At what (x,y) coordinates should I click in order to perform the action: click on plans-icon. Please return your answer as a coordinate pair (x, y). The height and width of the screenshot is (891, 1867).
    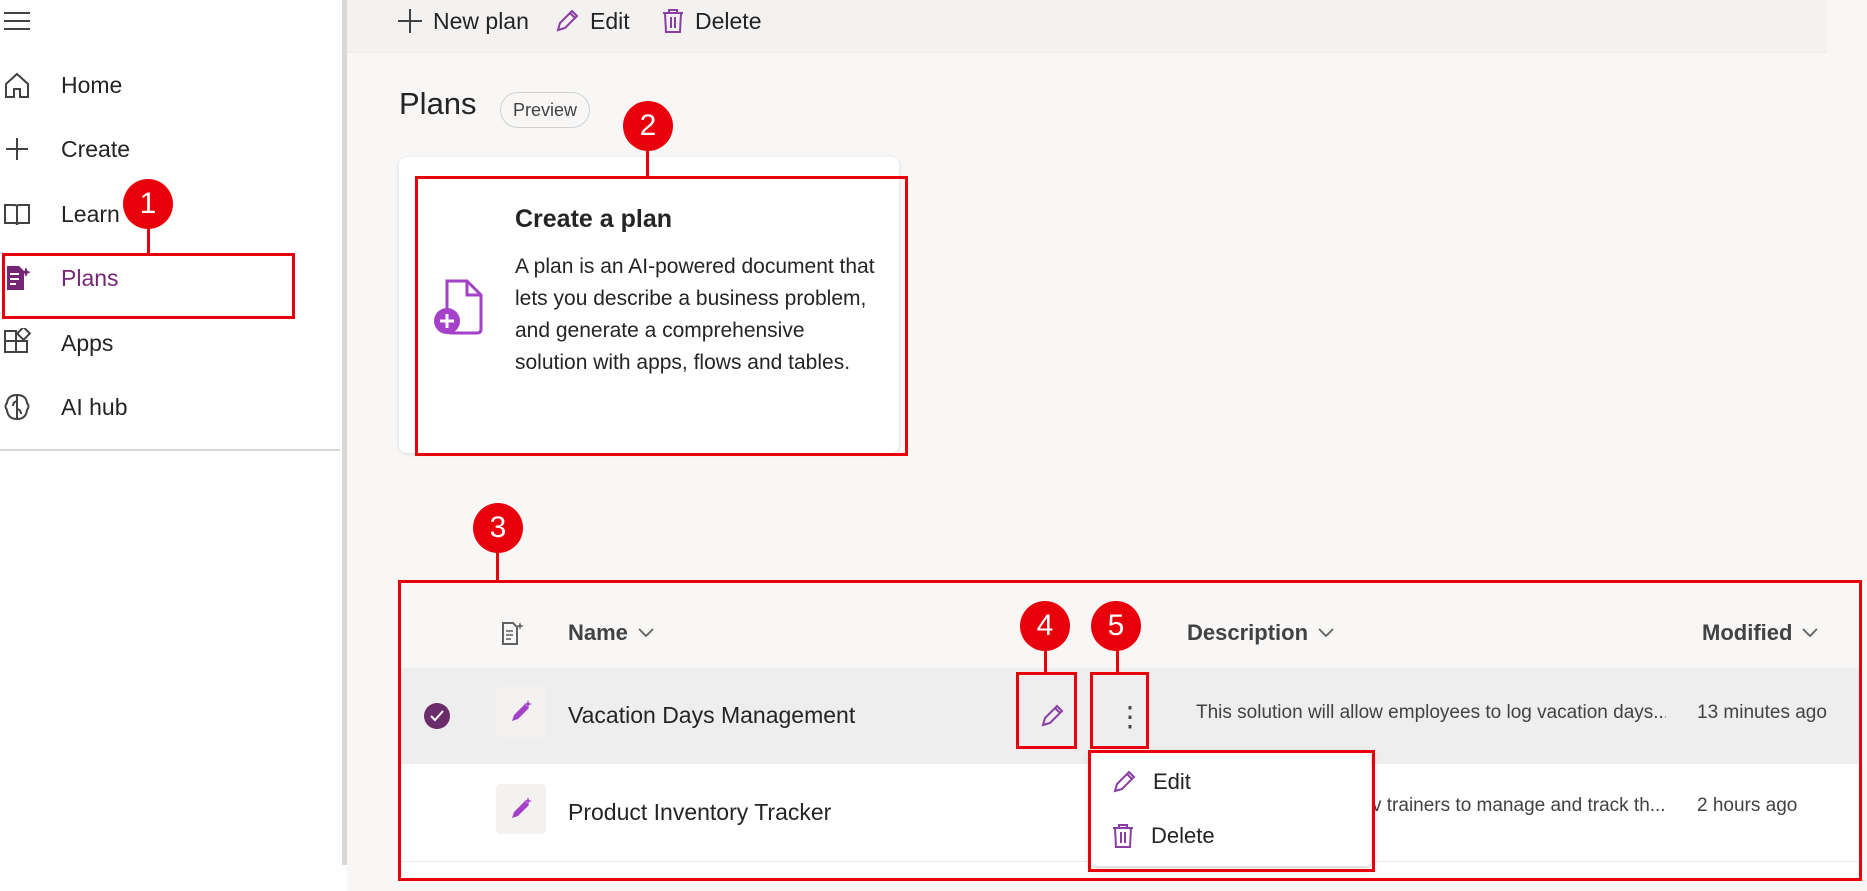
    Looking at the image, I should click on (19, 278).